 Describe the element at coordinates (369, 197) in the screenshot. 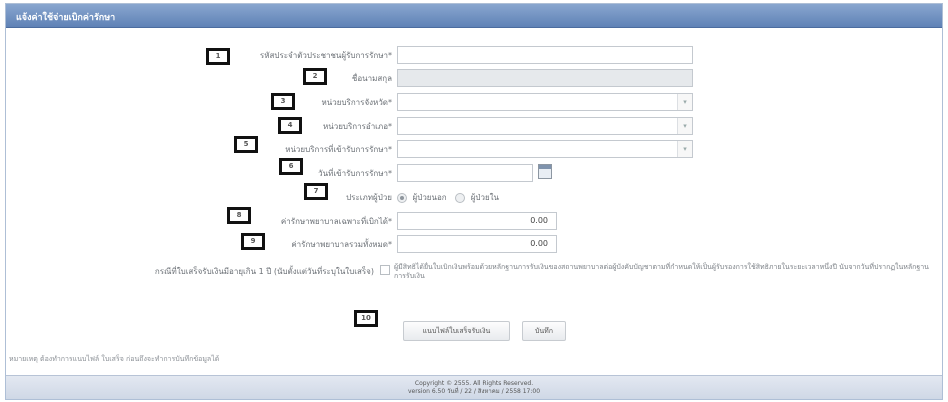

I see `patient-type-label: ประเภทผู้ป่วย` at that location.